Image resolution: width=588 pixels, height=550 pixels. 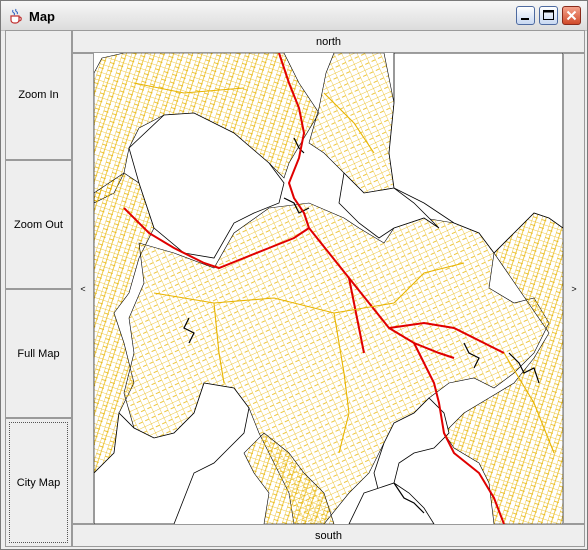 I want to click on maximize-button, so click(x=548, y=15).